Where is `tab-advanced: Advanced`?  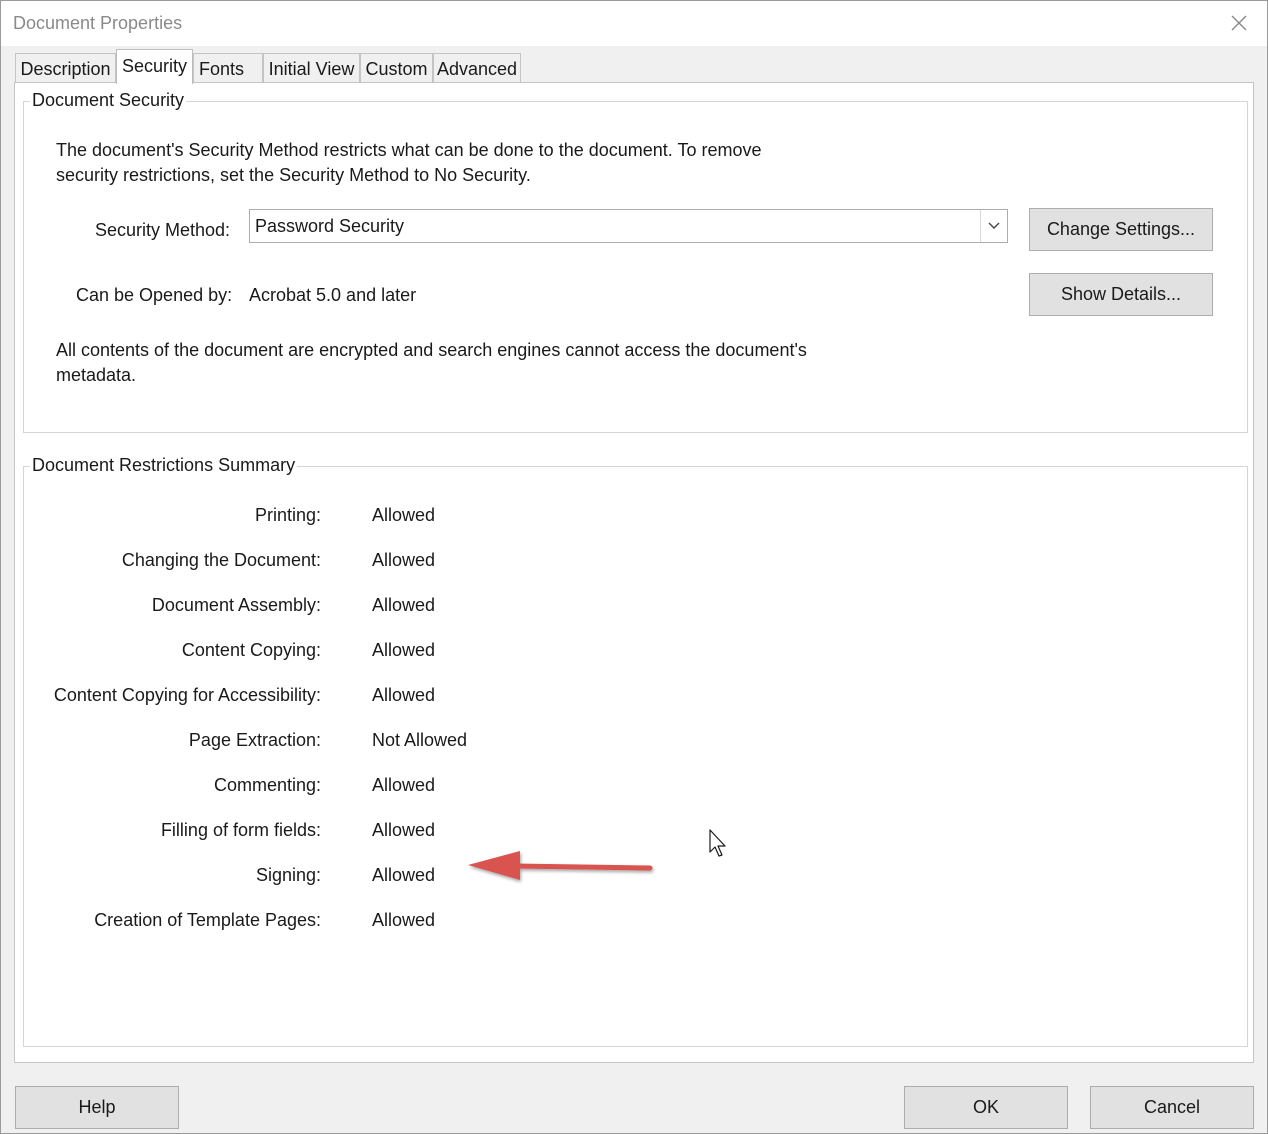 tab-advanced: Advanced is located at coordinates (477, 68).